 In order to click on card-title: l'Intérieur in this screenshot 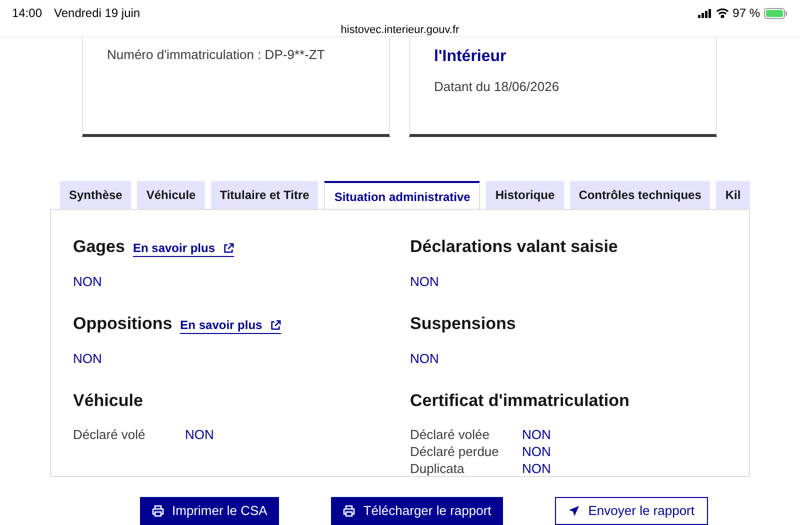, I will do `click(471, 57)`.